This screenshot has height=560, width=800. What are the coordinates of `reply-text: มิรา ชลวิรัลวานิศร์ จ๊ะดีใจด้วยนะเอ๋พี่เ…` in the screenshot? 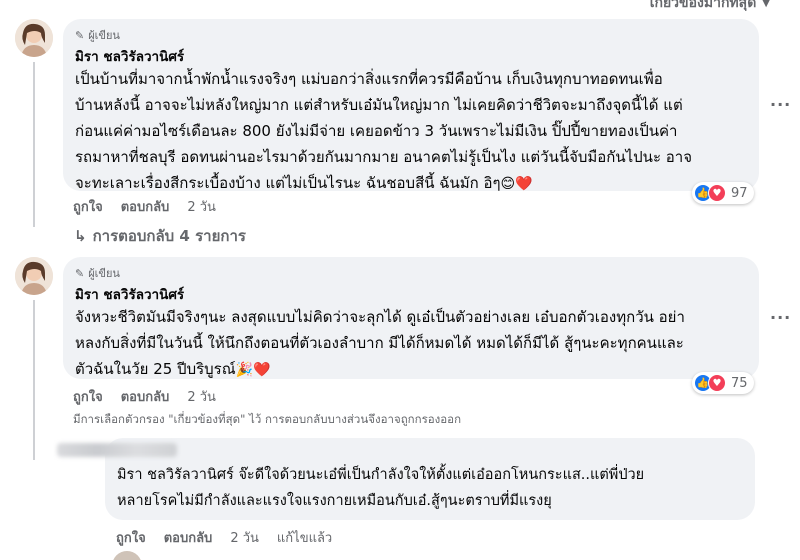 It's located at (430, 488).